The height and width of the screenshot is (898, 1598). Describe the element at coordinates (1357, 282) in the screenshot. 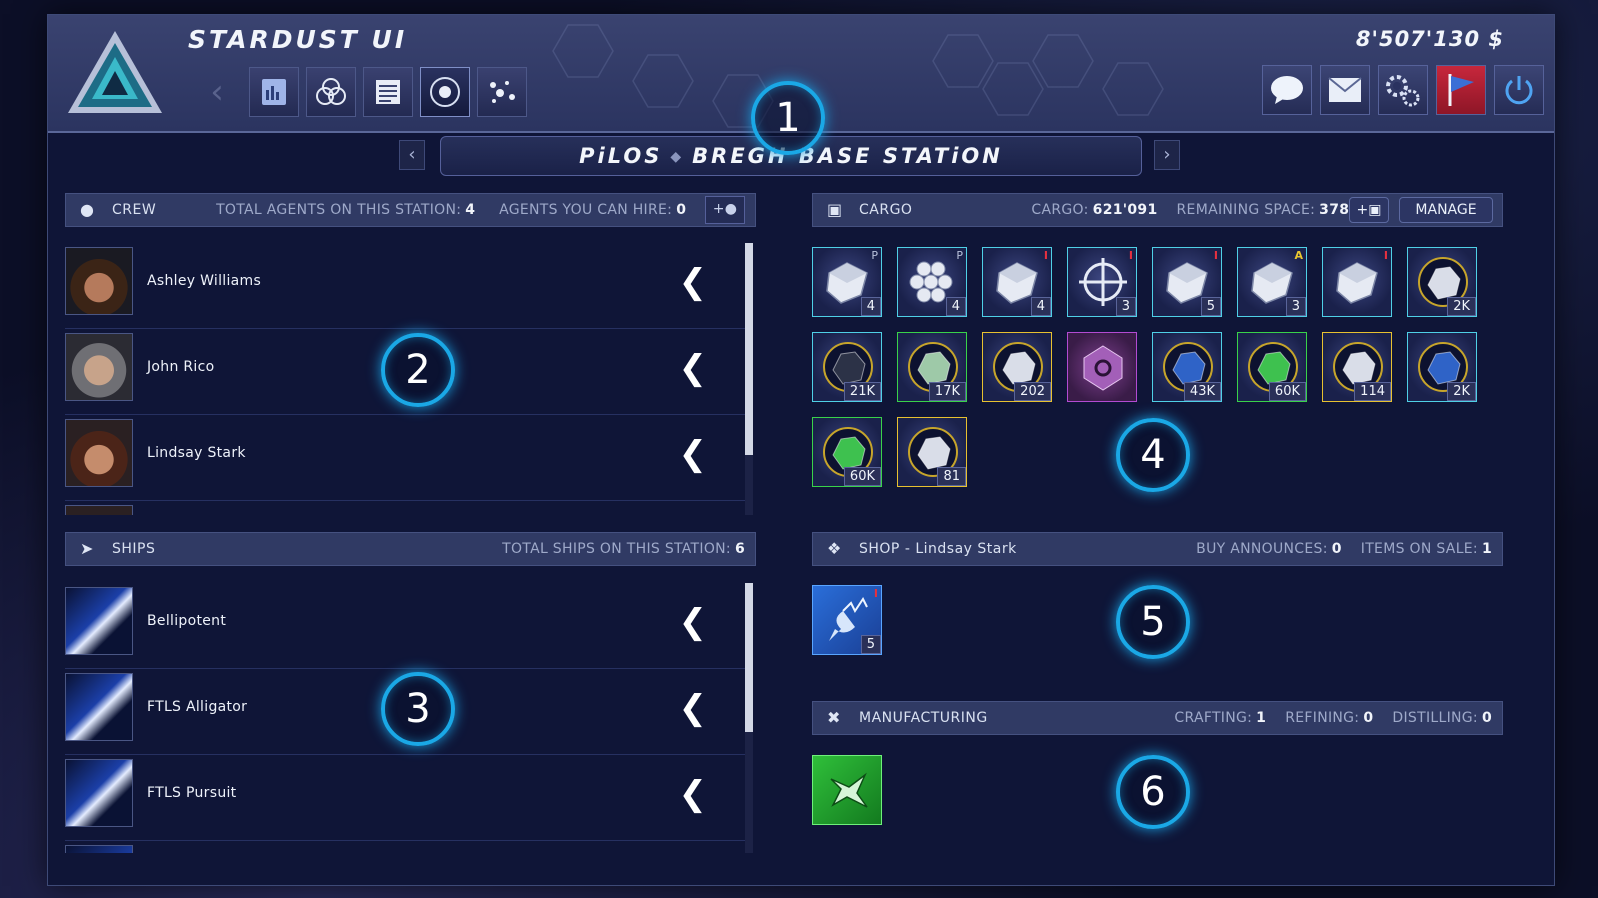

I see `cargo-item: I` at that location.